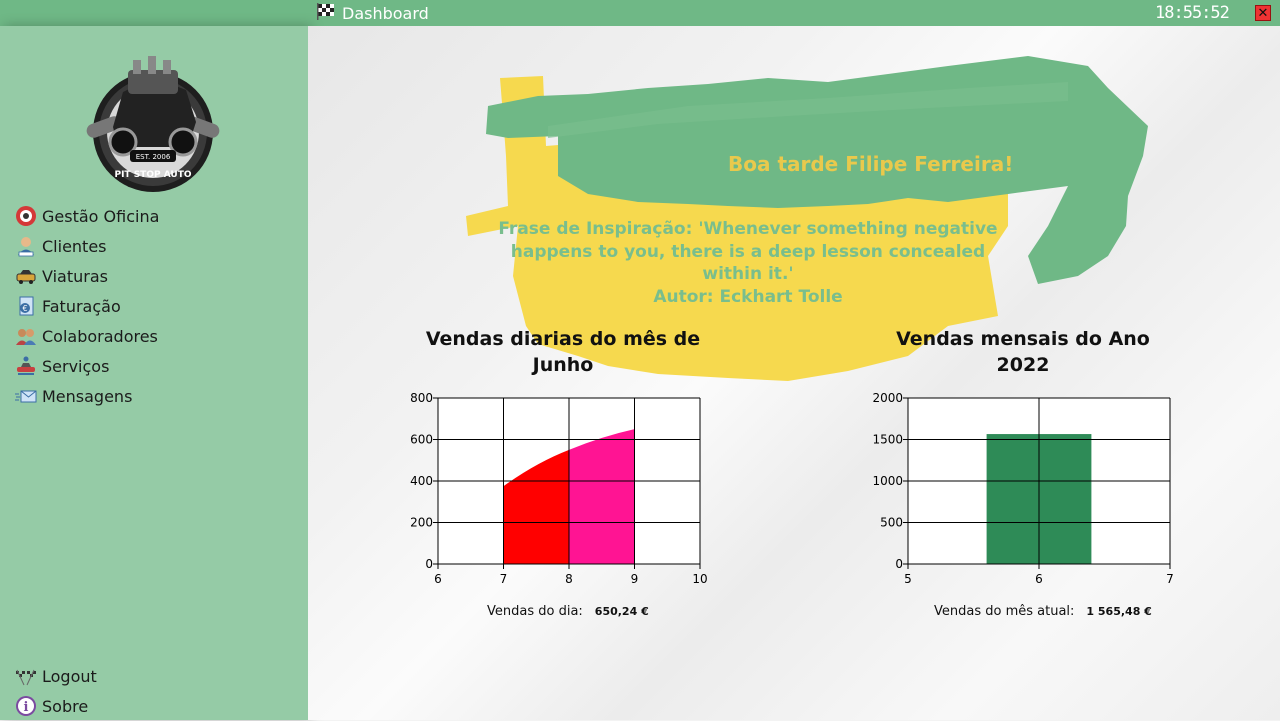  I want to click on monthly-chart-title: Vendas mensais do Ano 2022, so click(1023, 352).